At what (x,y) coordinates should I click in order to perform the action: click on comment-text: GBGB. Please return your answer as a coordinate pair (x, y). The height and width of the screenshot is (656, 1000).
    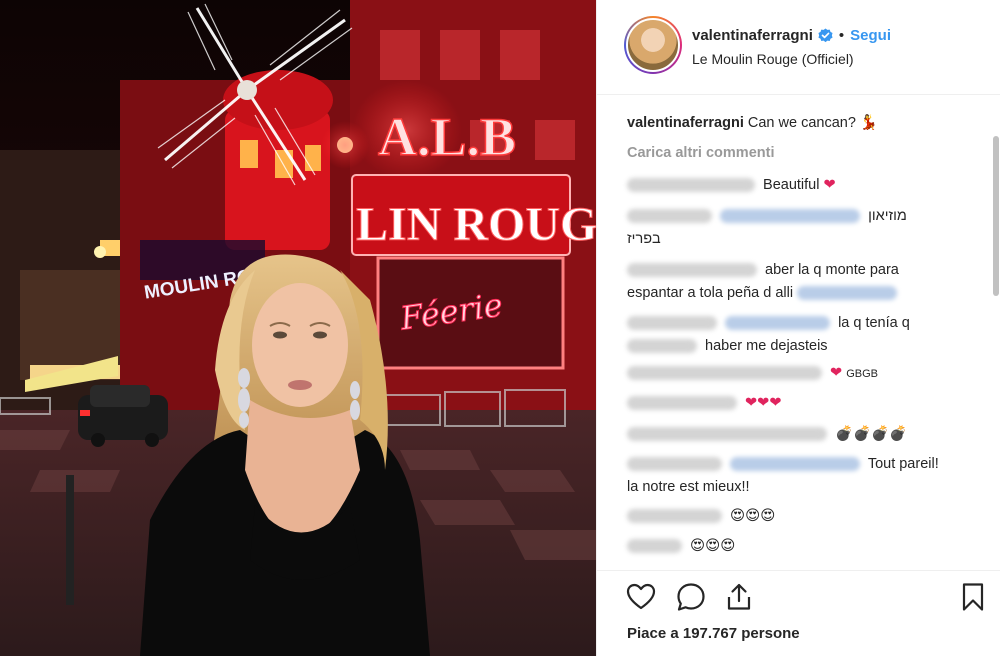
    Looking at the image, I should click on (862, 374).